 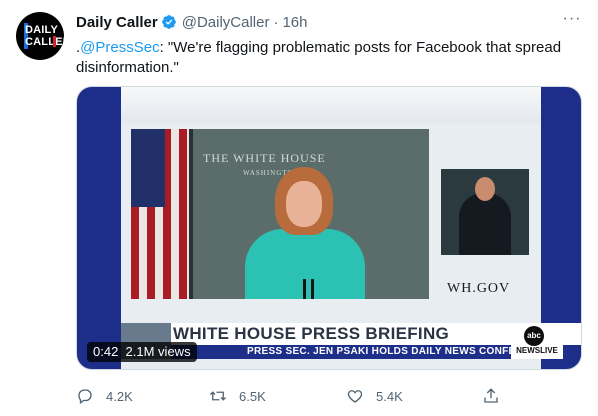 I want to click on interpreter-body, so click(x=485, y=224).